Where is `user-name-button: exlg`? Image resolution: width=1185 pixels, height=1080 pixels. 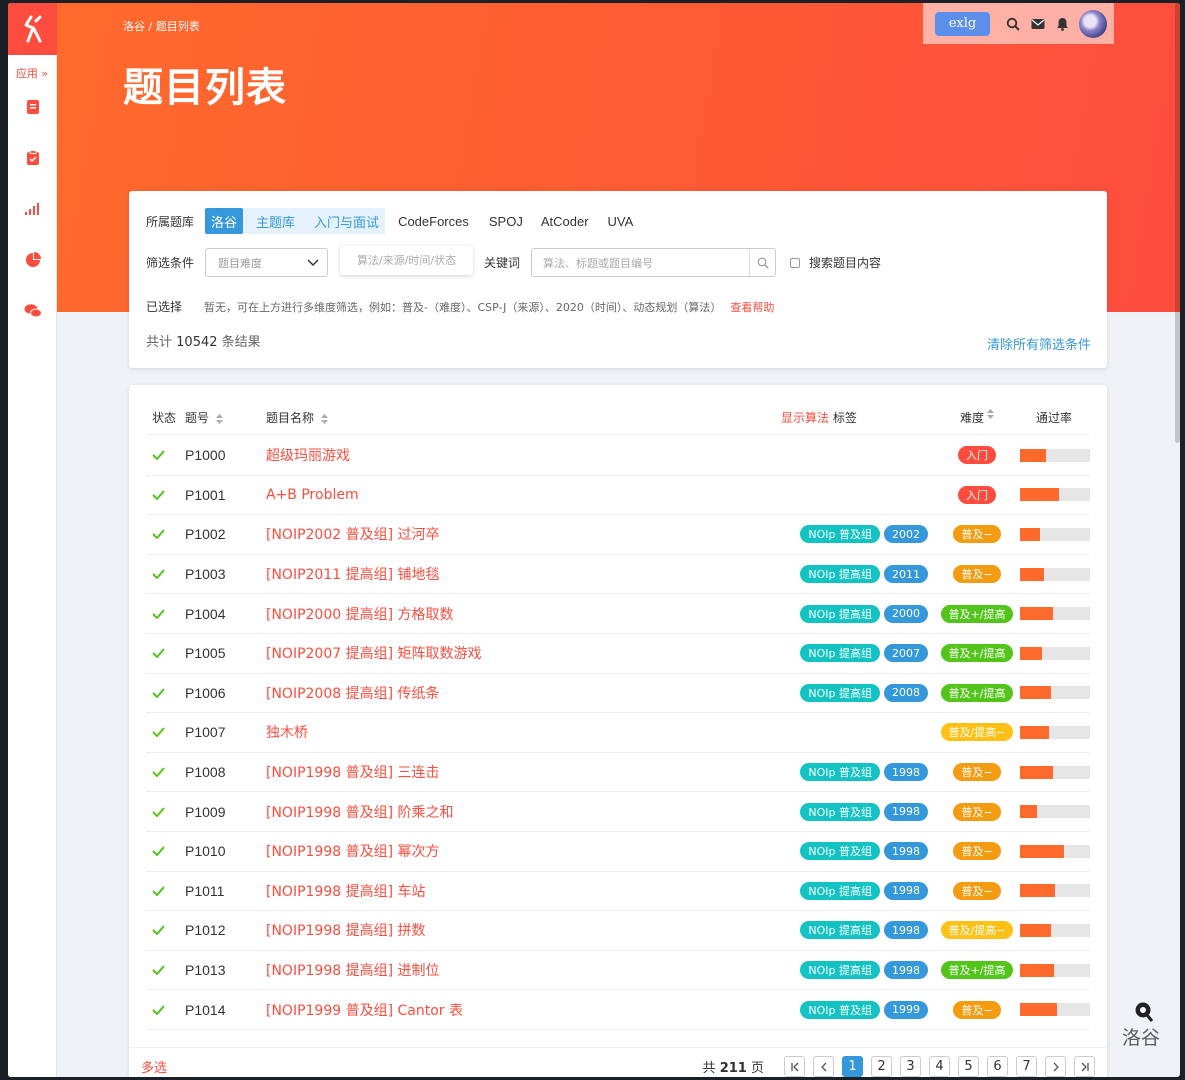 user-name-button: exlg is located at coordinates (962, 23).